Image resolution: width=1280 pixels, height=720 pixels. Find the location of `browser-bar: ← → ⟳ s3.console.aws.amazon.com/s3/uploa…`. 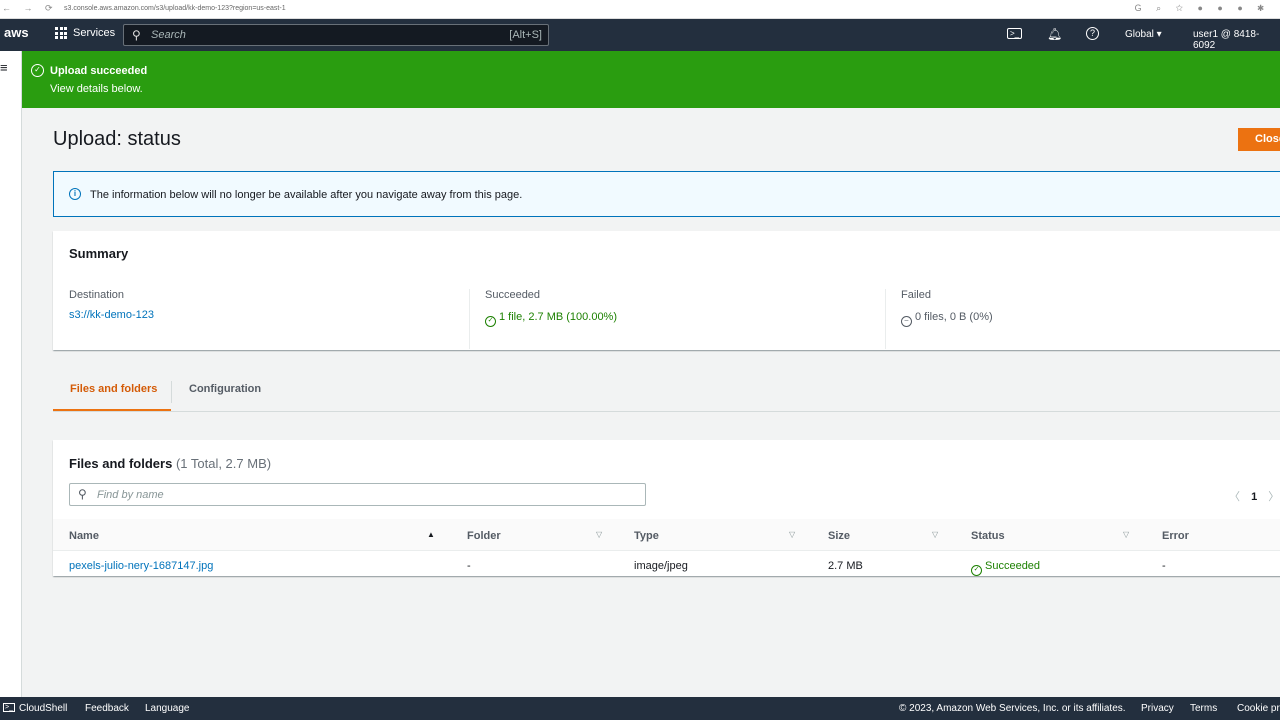

browser-bar: ← → ⟳ s3.console.aws.amazon.com/s3/uploa… is located at coordinates (640, 9).